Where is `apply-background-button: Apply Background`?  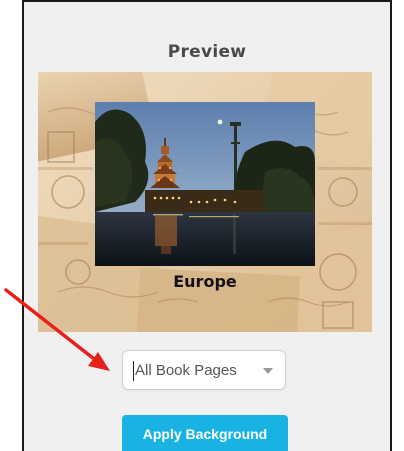 apply-background-button: Apply Background is located at coordinates (205, 433).